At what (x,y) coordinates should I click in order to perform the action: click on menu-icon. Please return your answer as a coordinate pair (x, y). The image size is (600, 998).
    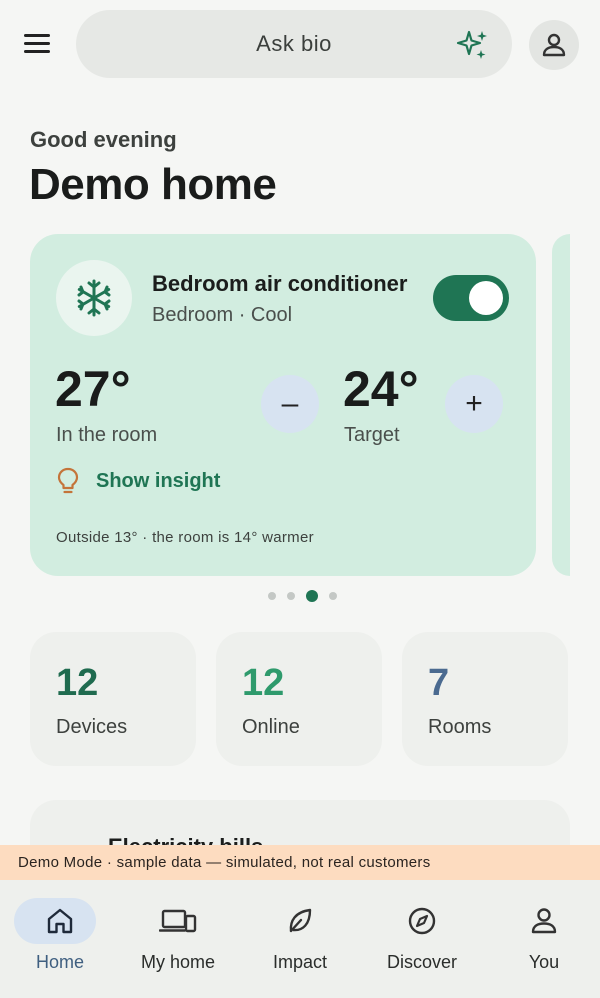
    Looking at the image, I should click on (37, 35).